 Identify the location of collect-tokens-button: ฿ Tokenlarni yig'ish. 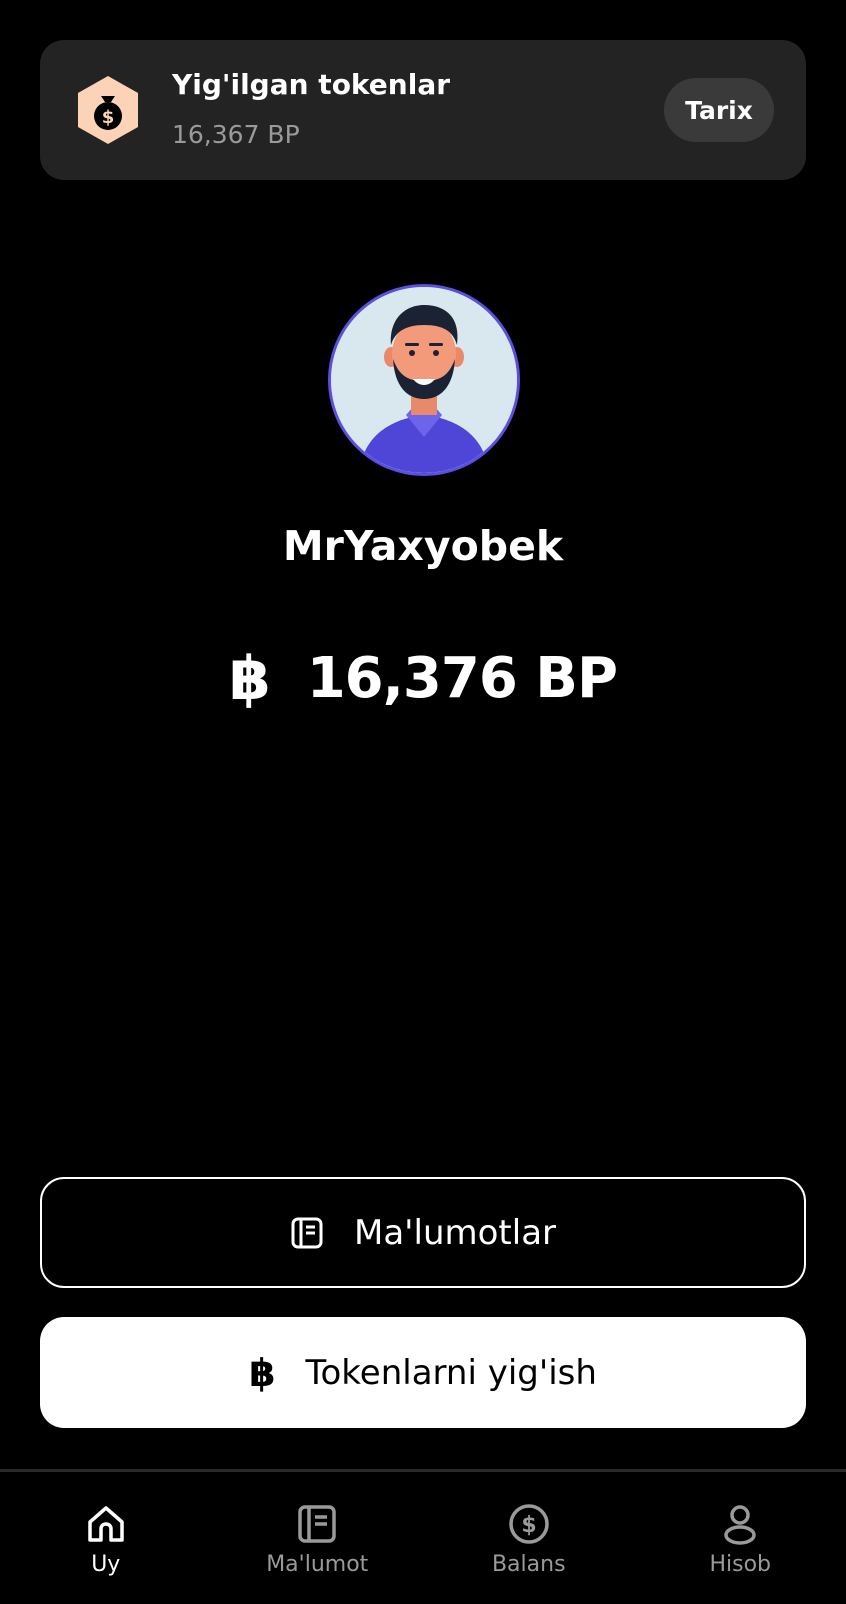
(423, 1372).